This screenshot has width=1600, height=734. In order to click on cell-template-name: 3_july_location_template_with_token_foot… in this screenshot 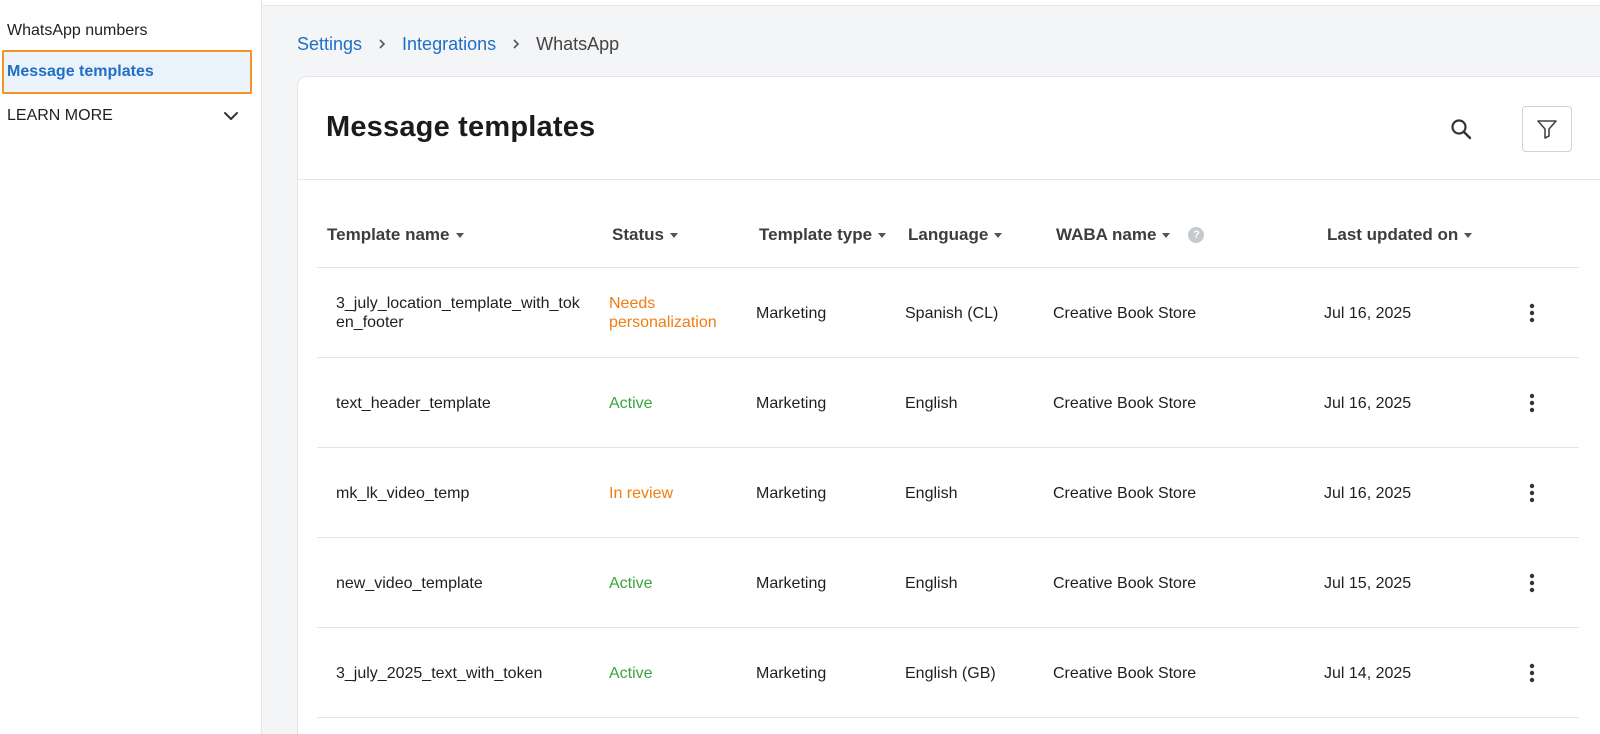, I will do `click(461, 313)`.